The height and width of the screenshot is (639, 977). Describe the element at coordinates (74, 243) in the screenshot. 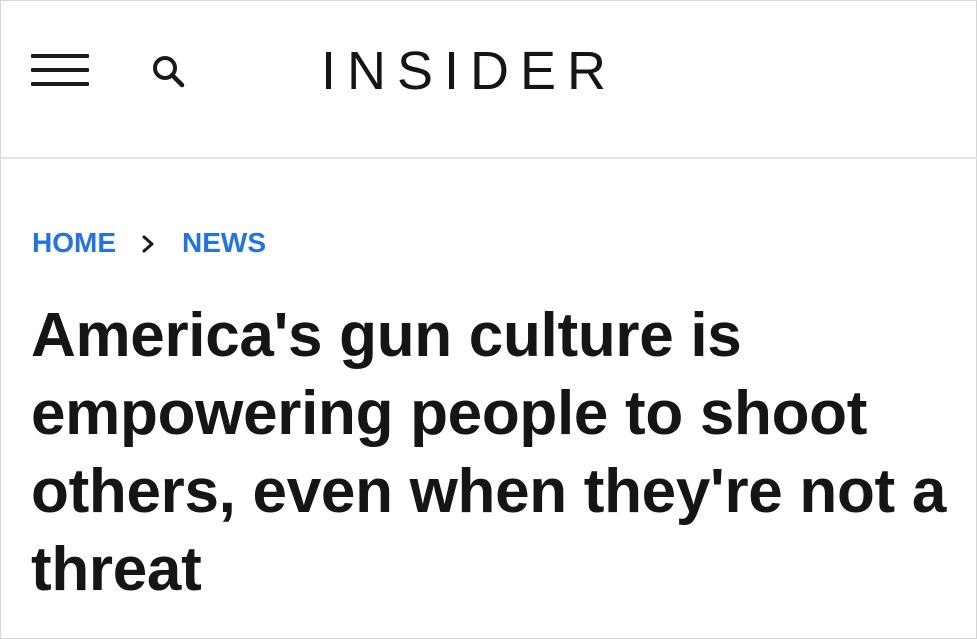

I see `breadcrumb-home-link: HOME` at that location.